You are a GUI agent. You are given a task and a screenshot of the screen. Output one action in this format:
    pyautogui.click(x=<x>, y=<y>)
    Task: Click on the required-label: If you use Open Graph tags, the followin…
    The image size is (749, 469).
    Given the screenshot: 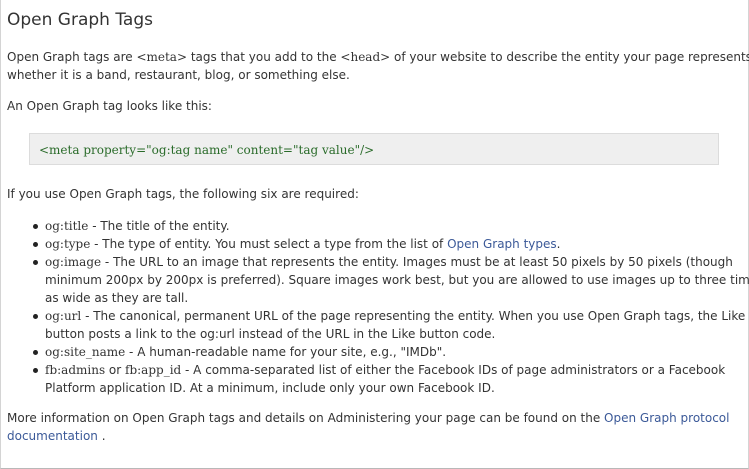 What is the action you would take?
    pyautogui.click(x=183, y=194)
    